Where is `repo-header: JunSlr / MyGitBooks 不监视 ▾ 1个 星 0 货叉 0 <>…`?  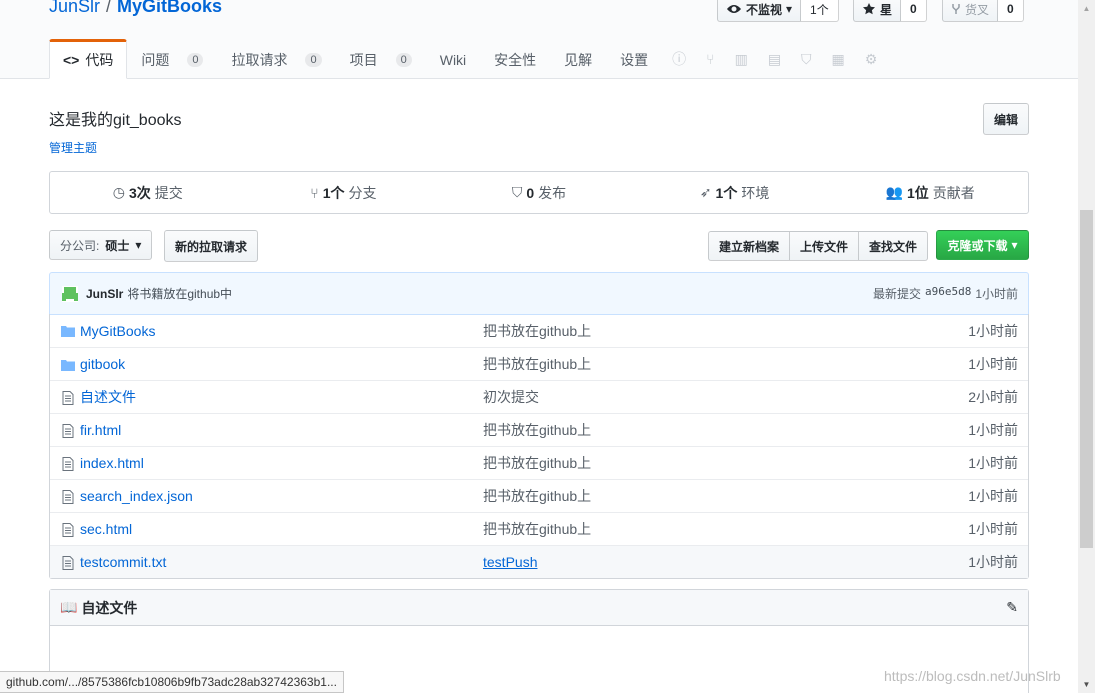
repo-header: JunSlr / MyGitBooks 不监视 ▾ 1个 星 0 货叉 0 <>… is located at coordinates (539, 39).